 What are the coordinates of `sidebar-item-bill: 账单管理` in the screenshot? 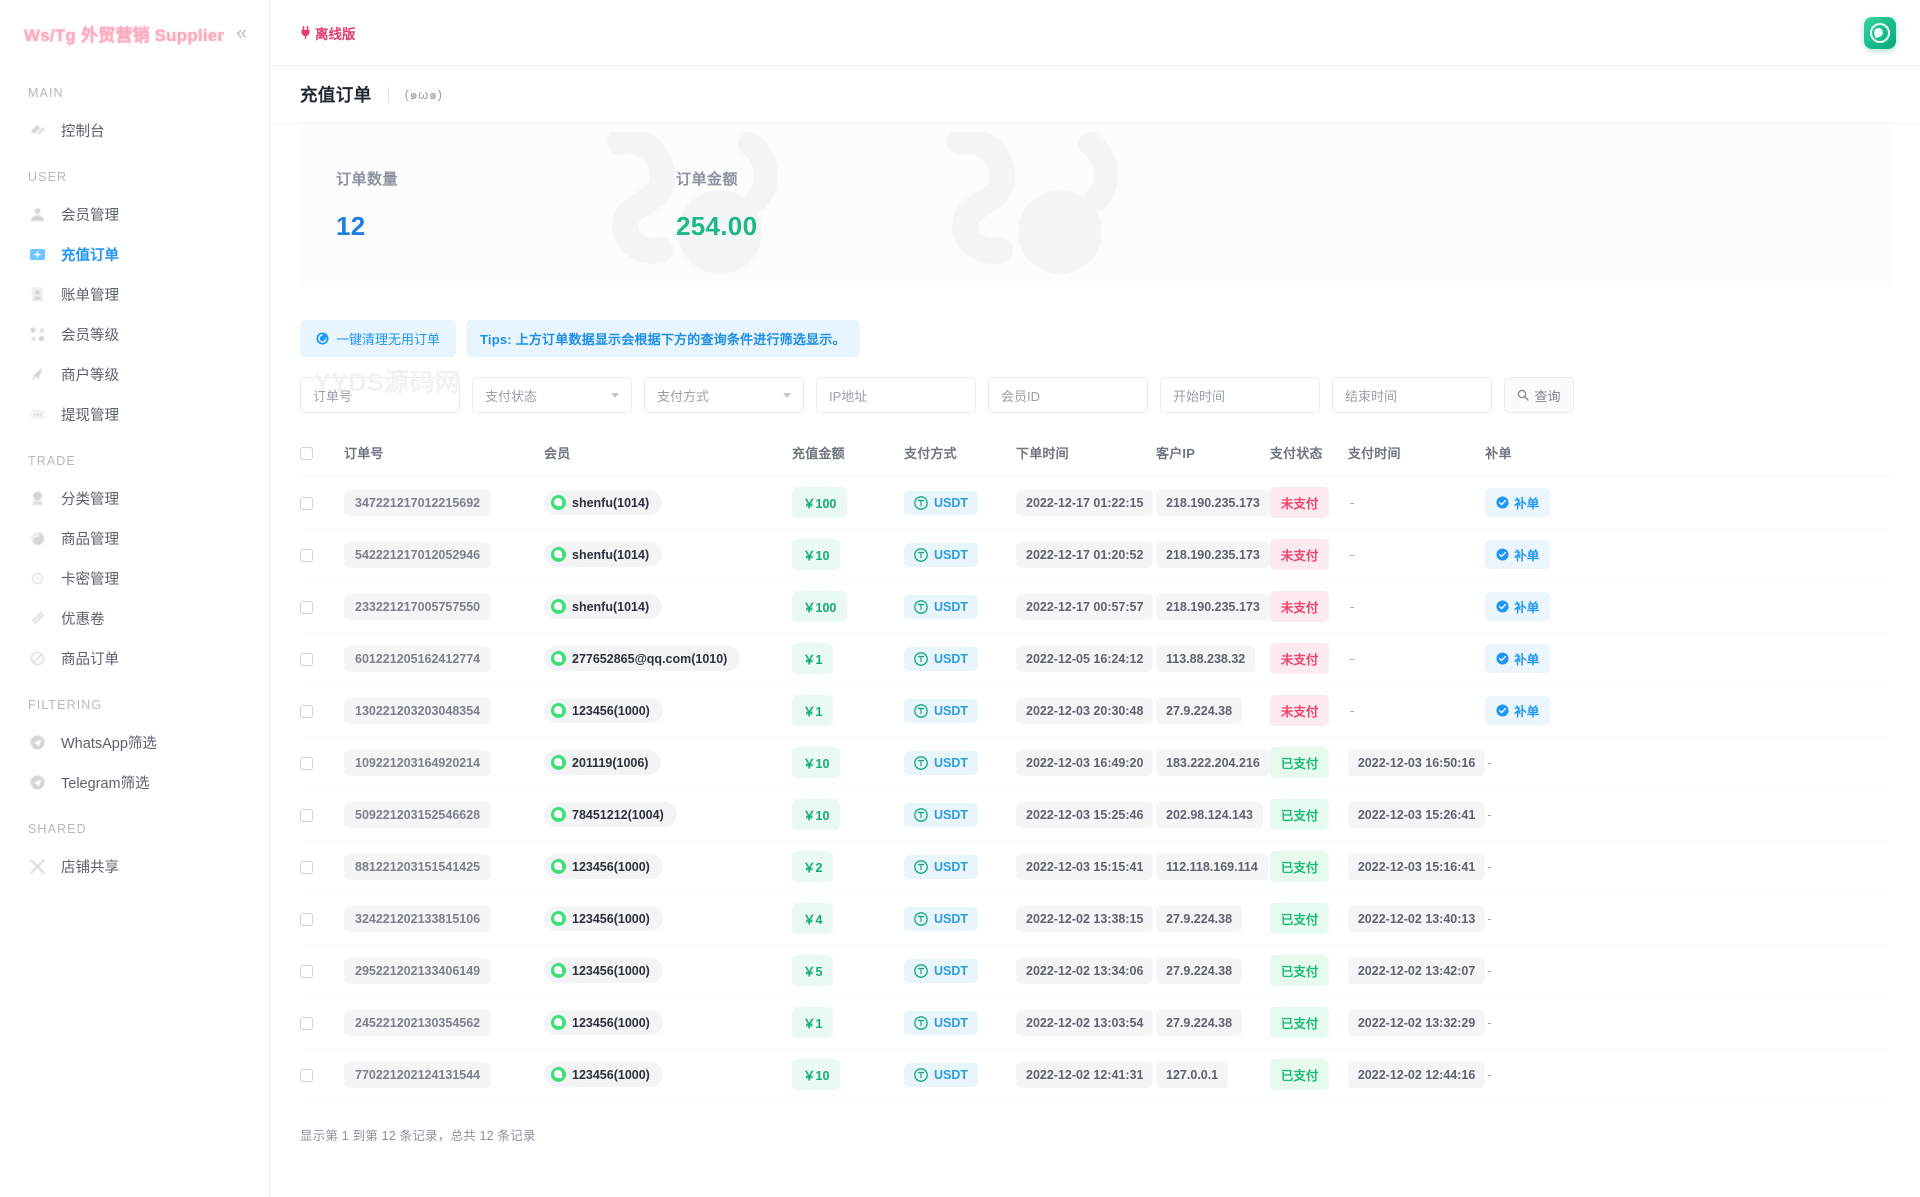 It's located at (134, 294).